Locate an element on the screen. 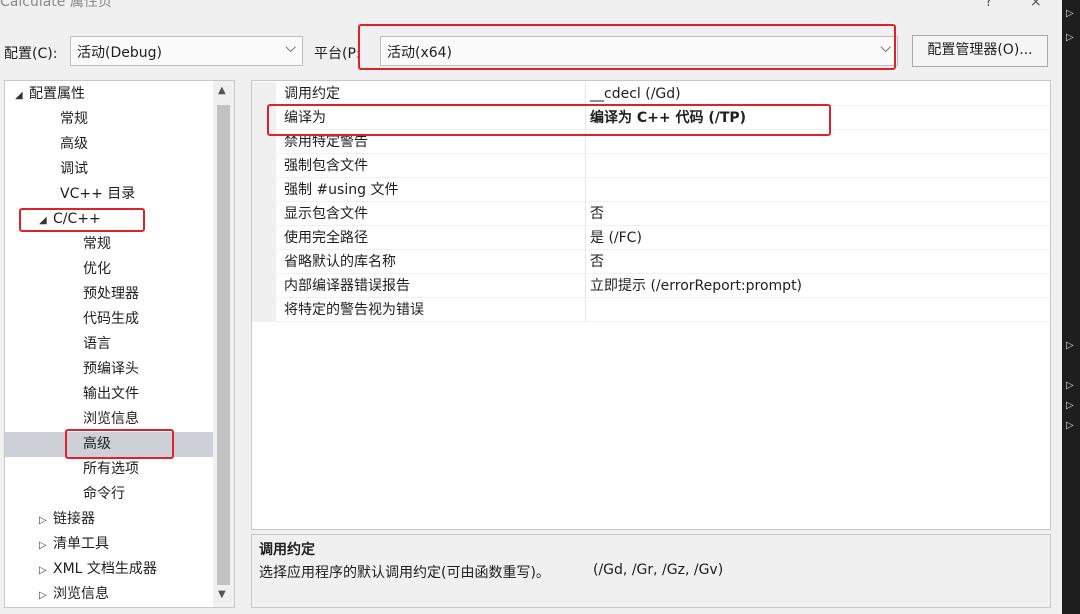 Image resolution: width=1080 pixels, height=614 pixels. property-row: 内部编译器错误报告 立即提示 (/errorReport:prompt) is located at coordinates (651, 286).